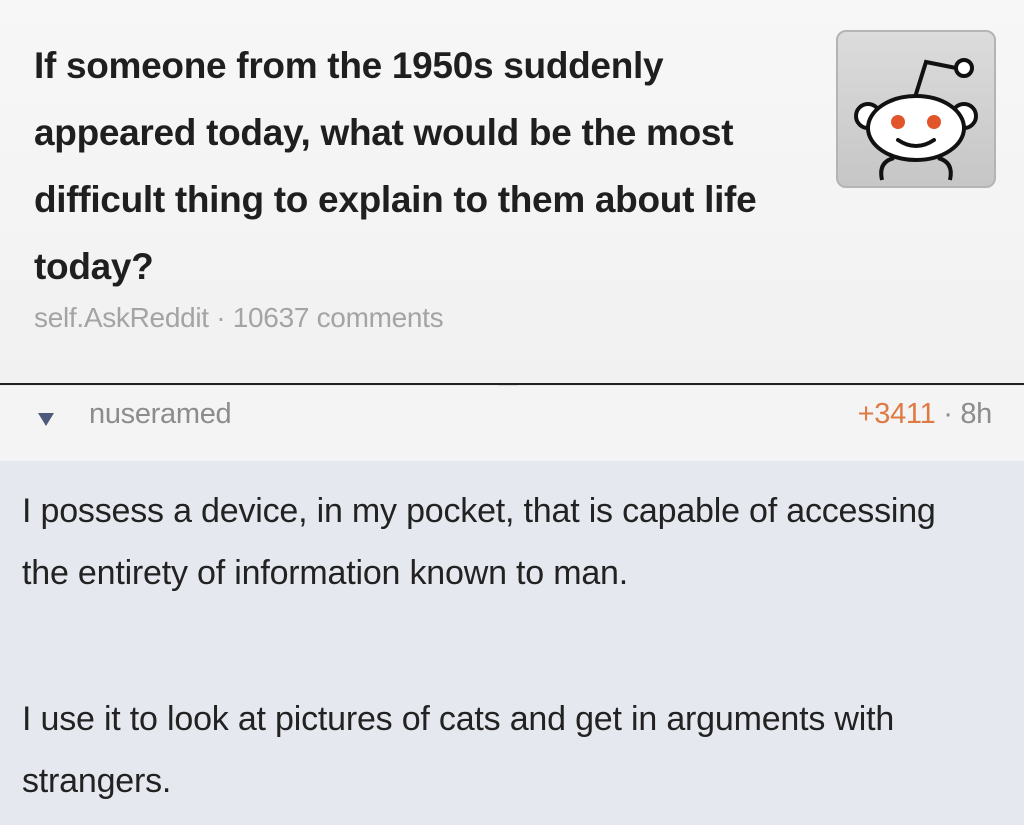 The height and width of the screenshot is (825, 1024). What do you see at coordinates (160, 414) in the screenshot?
I see `comment-author: nuseramed` at bounding box center [160, 414].